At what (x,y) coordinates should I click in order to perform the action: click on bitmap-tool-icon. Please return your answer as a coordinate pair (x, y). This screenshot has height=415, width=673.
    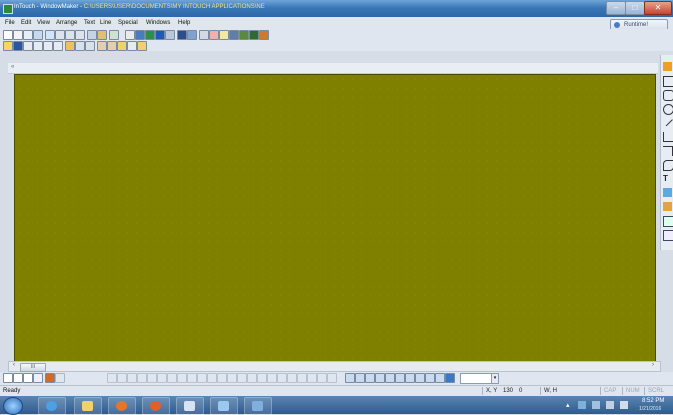
    Looking at the image, I should click on (667, 192).